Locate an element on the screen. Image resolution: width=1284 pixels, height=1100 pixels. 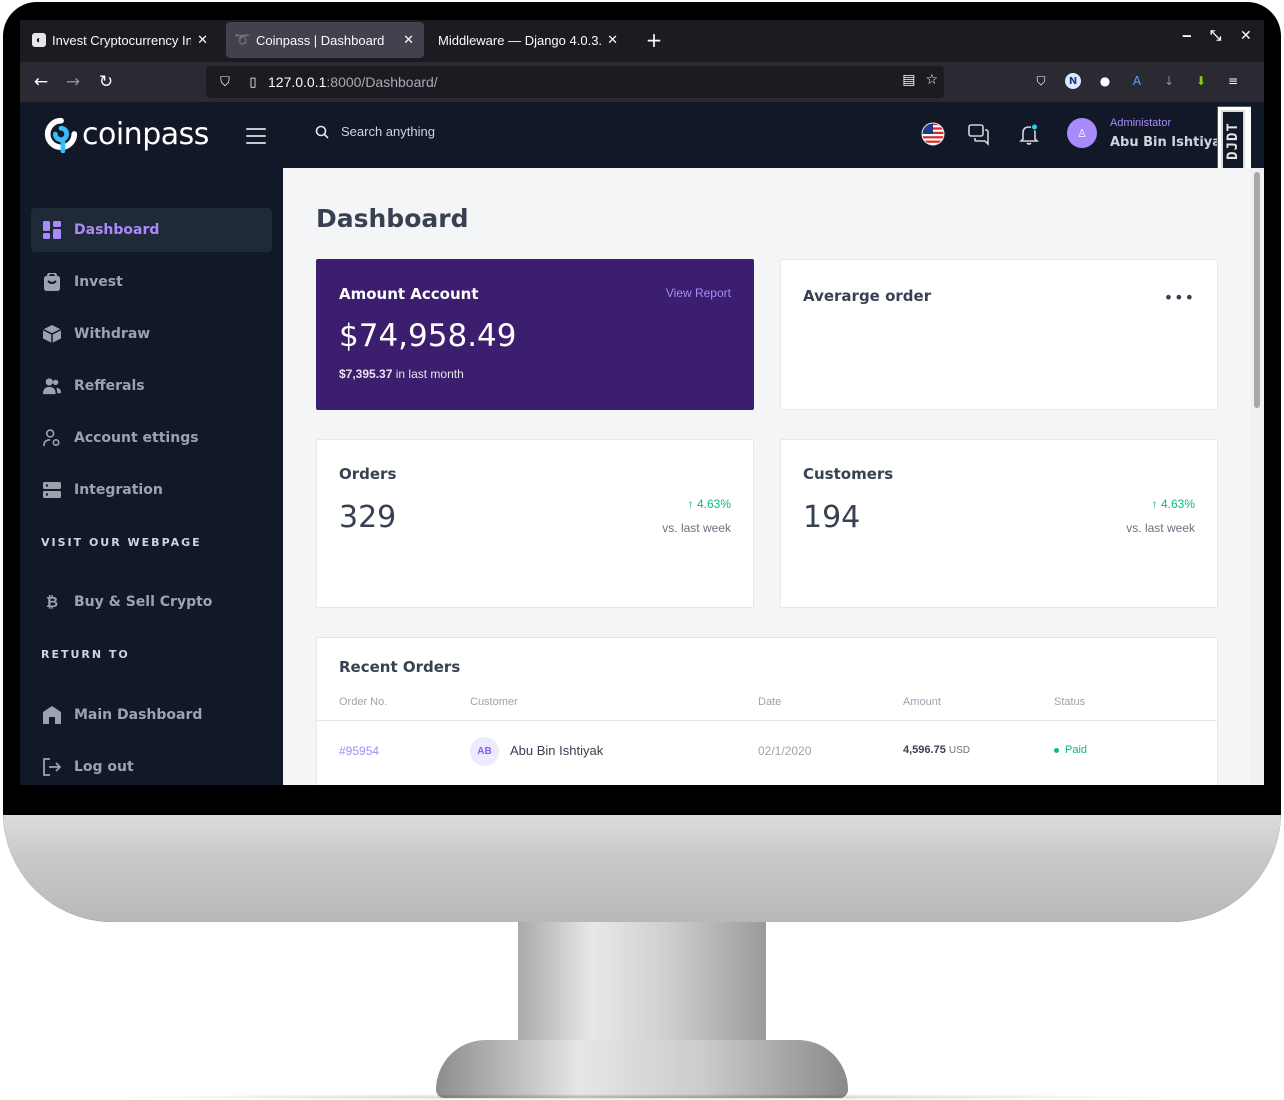
monitor-stand-base is located at coordinates (642, 1069).